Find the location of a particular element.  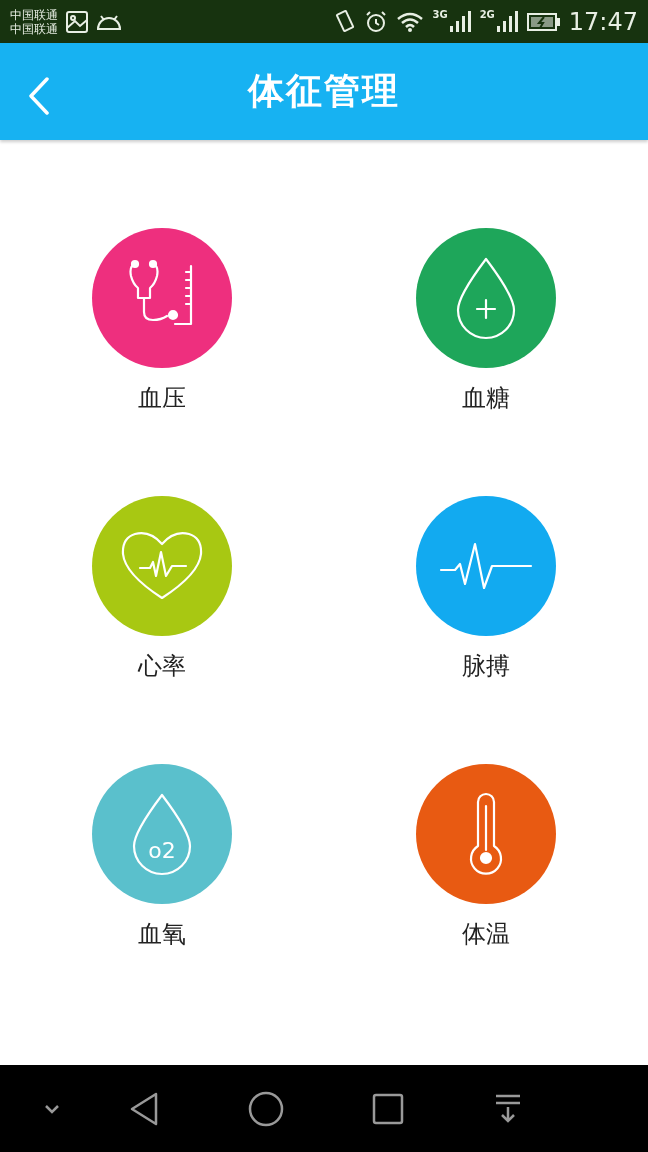

wifi-icon is located at coordinates (410, 21).